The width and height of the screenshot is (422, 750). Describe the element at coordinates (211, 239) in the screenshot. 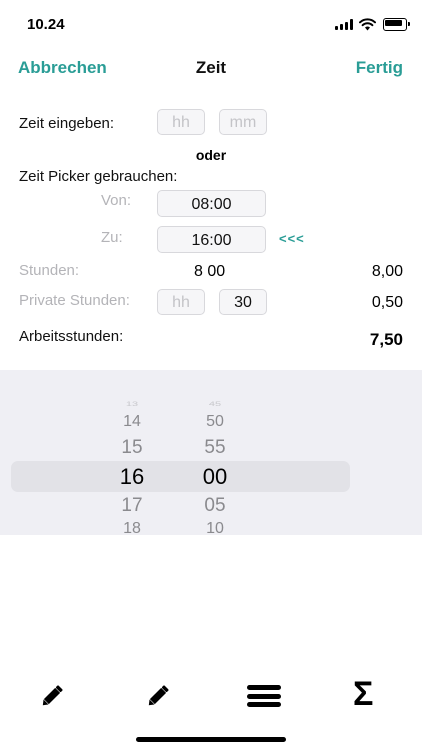

I see `zu-time-field: 16:00` at that location.